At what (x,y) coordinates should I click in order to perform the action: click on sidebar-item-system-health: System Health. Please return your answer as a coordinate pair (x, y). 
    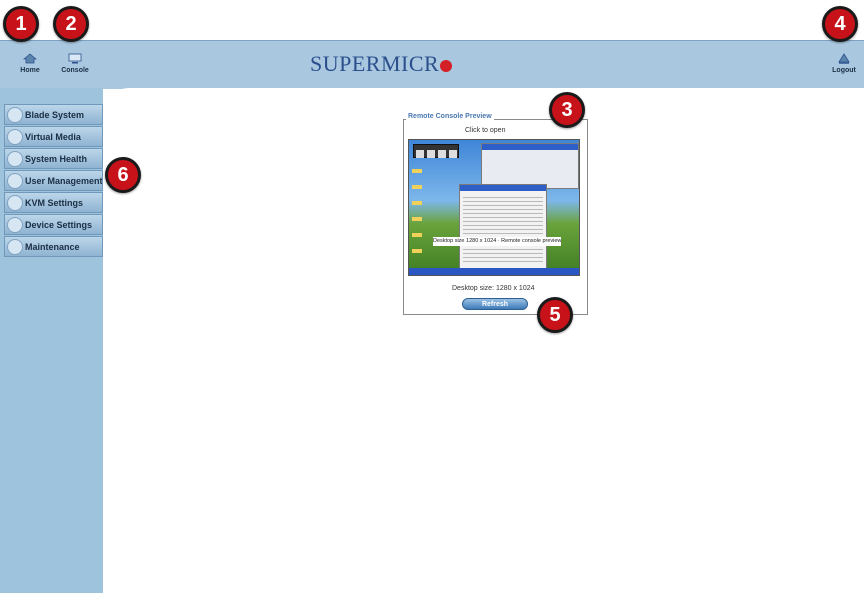
    Looking at the image, I should click on (53, 158).